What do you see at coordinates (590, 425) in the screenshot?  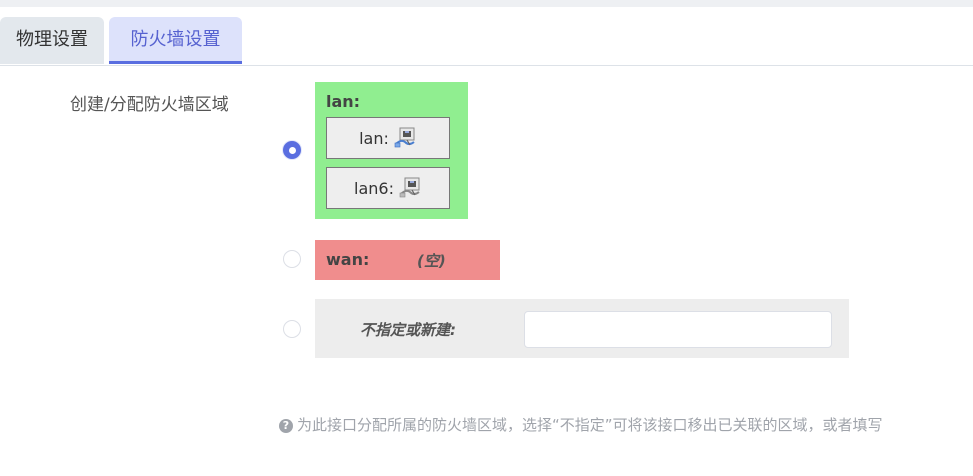 I see `help-text: 为此接口分配所属的防火墙区域，选择“不指定”可将该接口移出已关联的区域，或者填写` at bounding box center [590, 425].